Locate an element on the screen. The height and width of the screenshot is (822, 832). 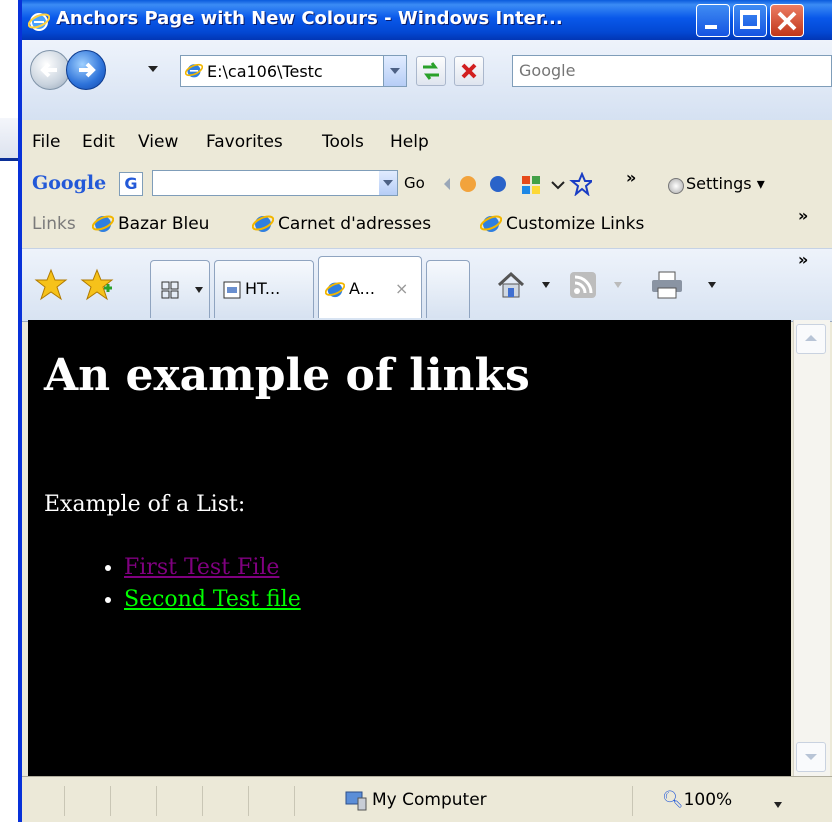
second-test-file-link: Second Test file is located at coordinates (212, 599).